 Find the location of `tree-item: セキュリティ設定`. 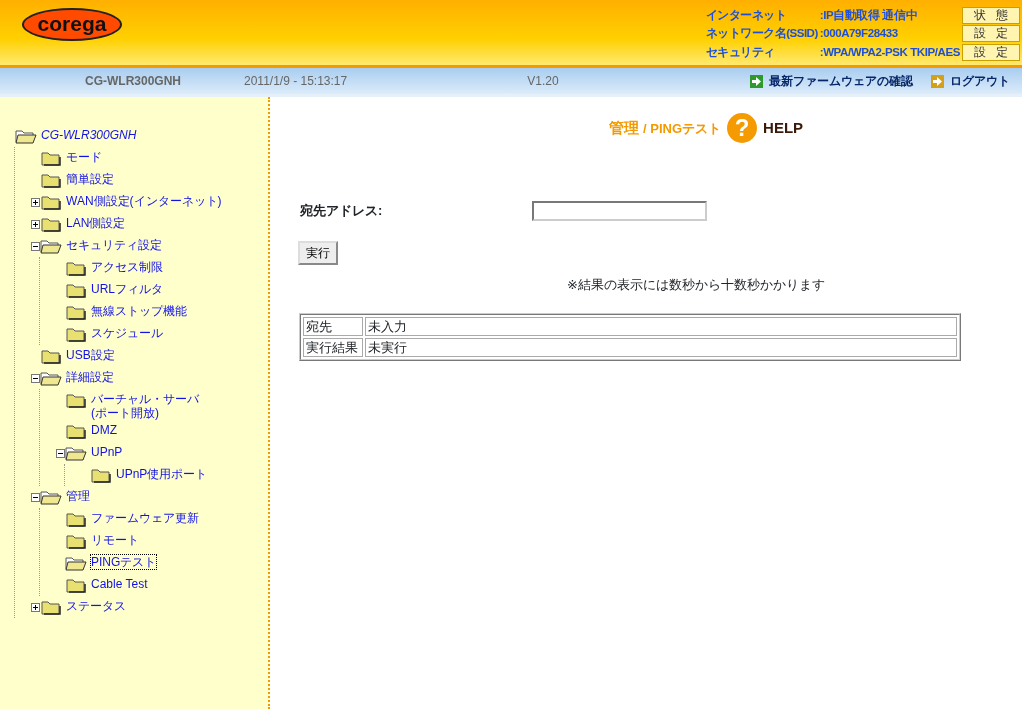

tree-item: セキュリティ設定 is located at coordinates (114, 245).